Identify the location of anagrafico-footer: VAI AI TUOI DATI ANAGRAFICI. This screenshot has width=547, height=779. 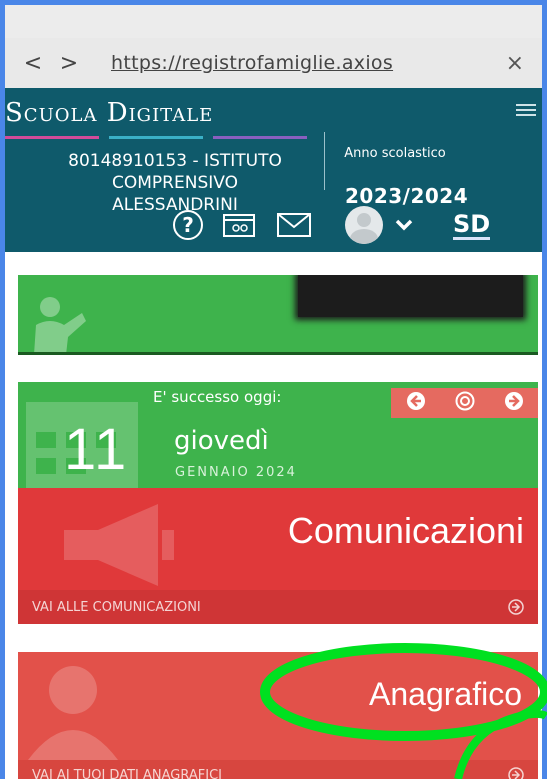
(278, 769).